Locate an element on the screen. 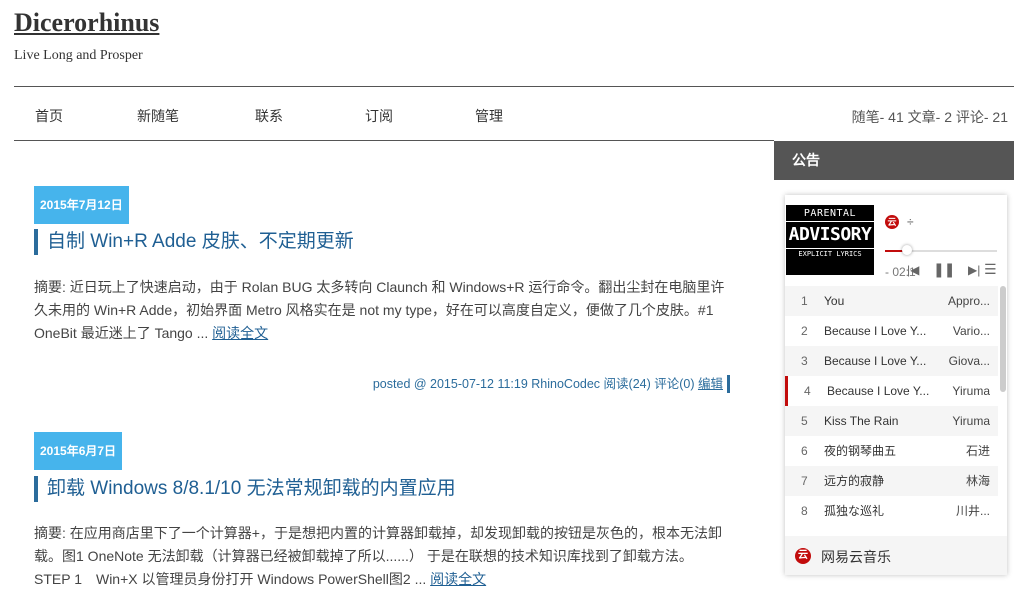 The width and height of the screenshot is (1026, 592). progress-handle is located at coordinates (907, 250).